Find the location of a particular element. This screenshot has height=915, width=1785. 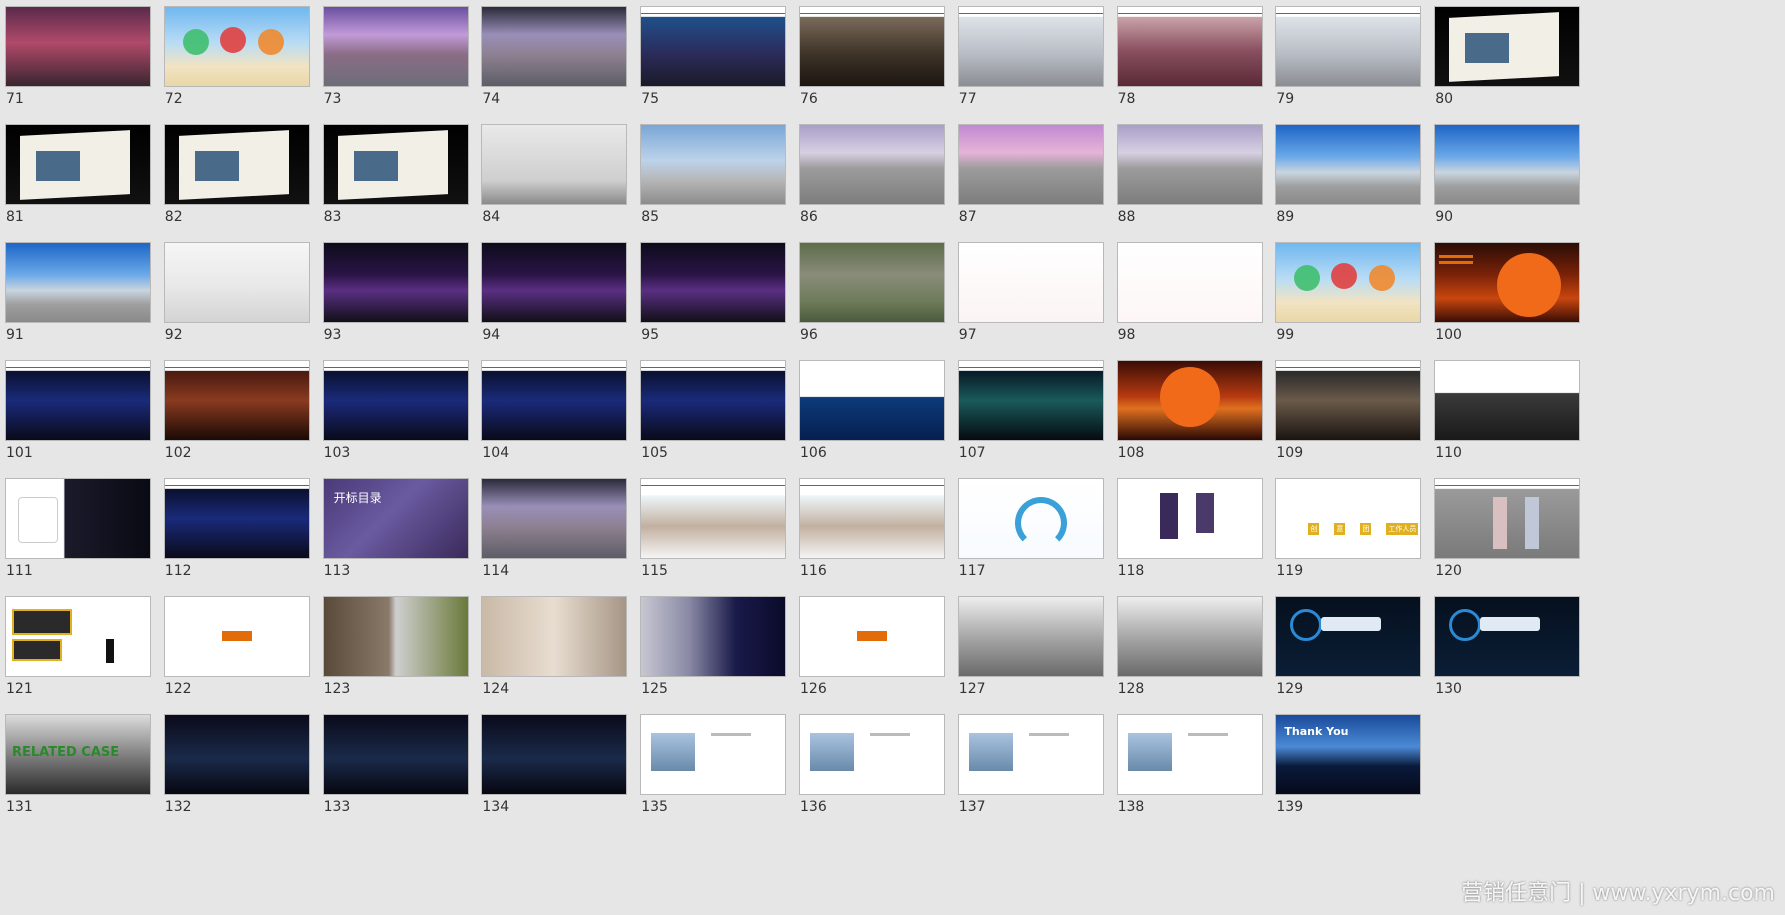

slide-thumbnail: 104 is located at coordinates (554, 418).